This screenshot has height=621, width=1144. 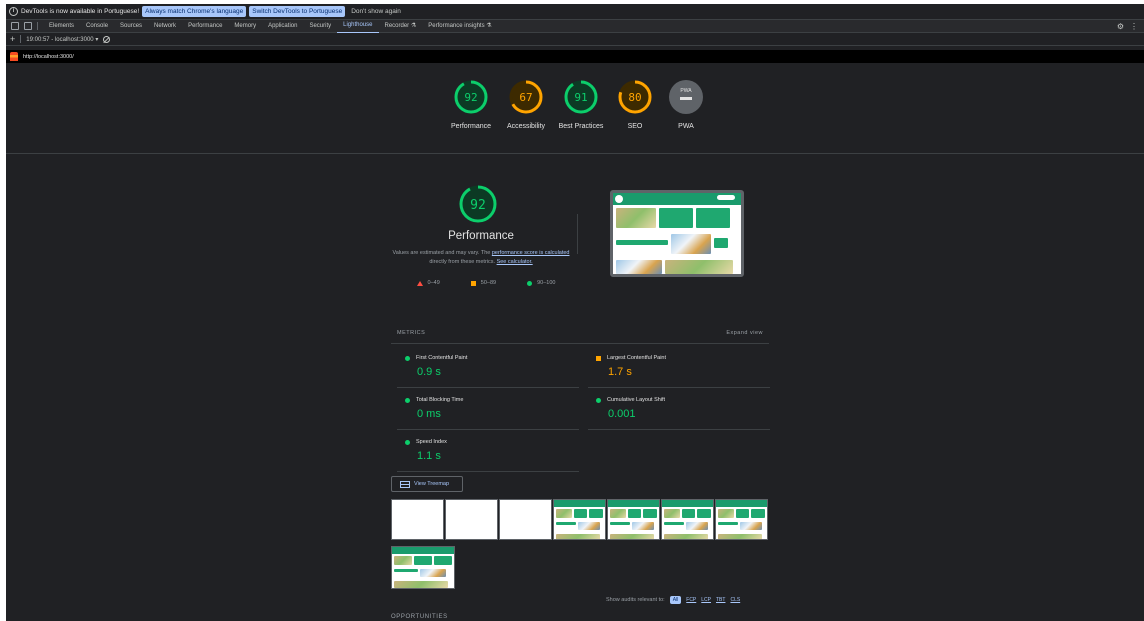 What do you see at coordinates (675, 600) in the screenshot?
I see `filter-all: All` at bounding box center [675, 600].